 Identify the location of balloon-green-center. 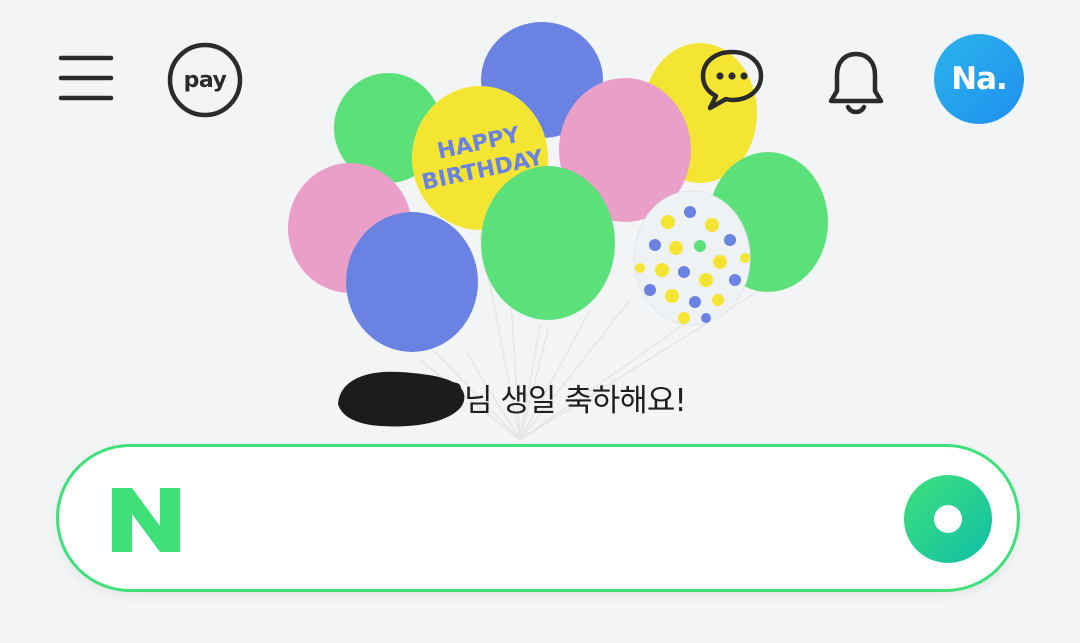
(548, 243).